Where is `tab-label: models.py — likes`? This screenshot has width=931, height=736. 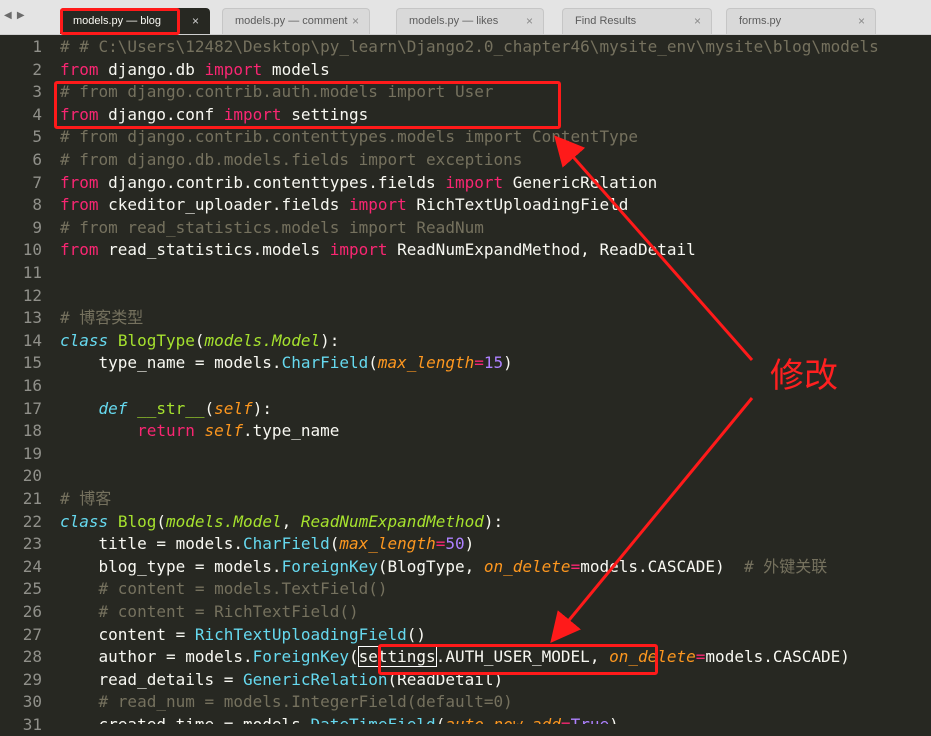 tab-label: models.py — likes is located at coordinates (454, 21).